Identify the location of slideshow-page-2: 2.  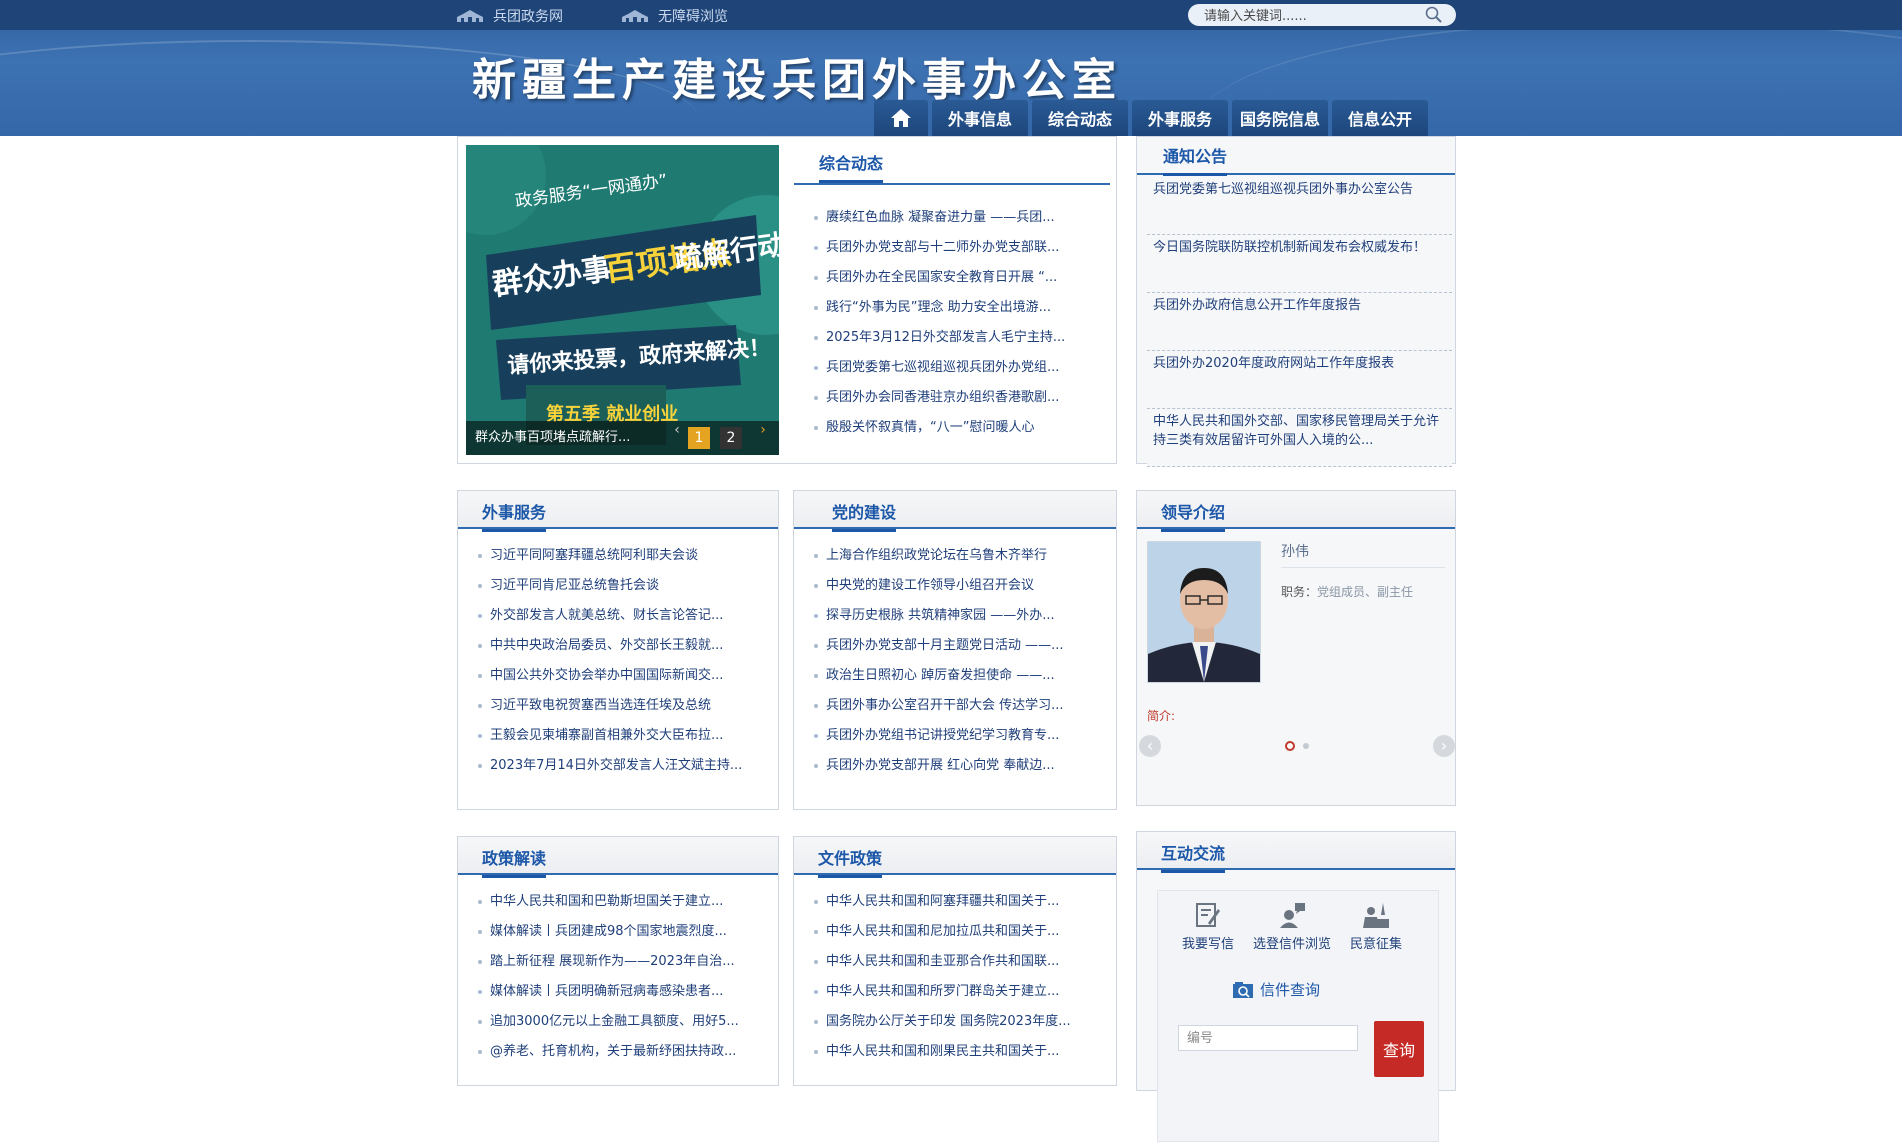
(731, 438).